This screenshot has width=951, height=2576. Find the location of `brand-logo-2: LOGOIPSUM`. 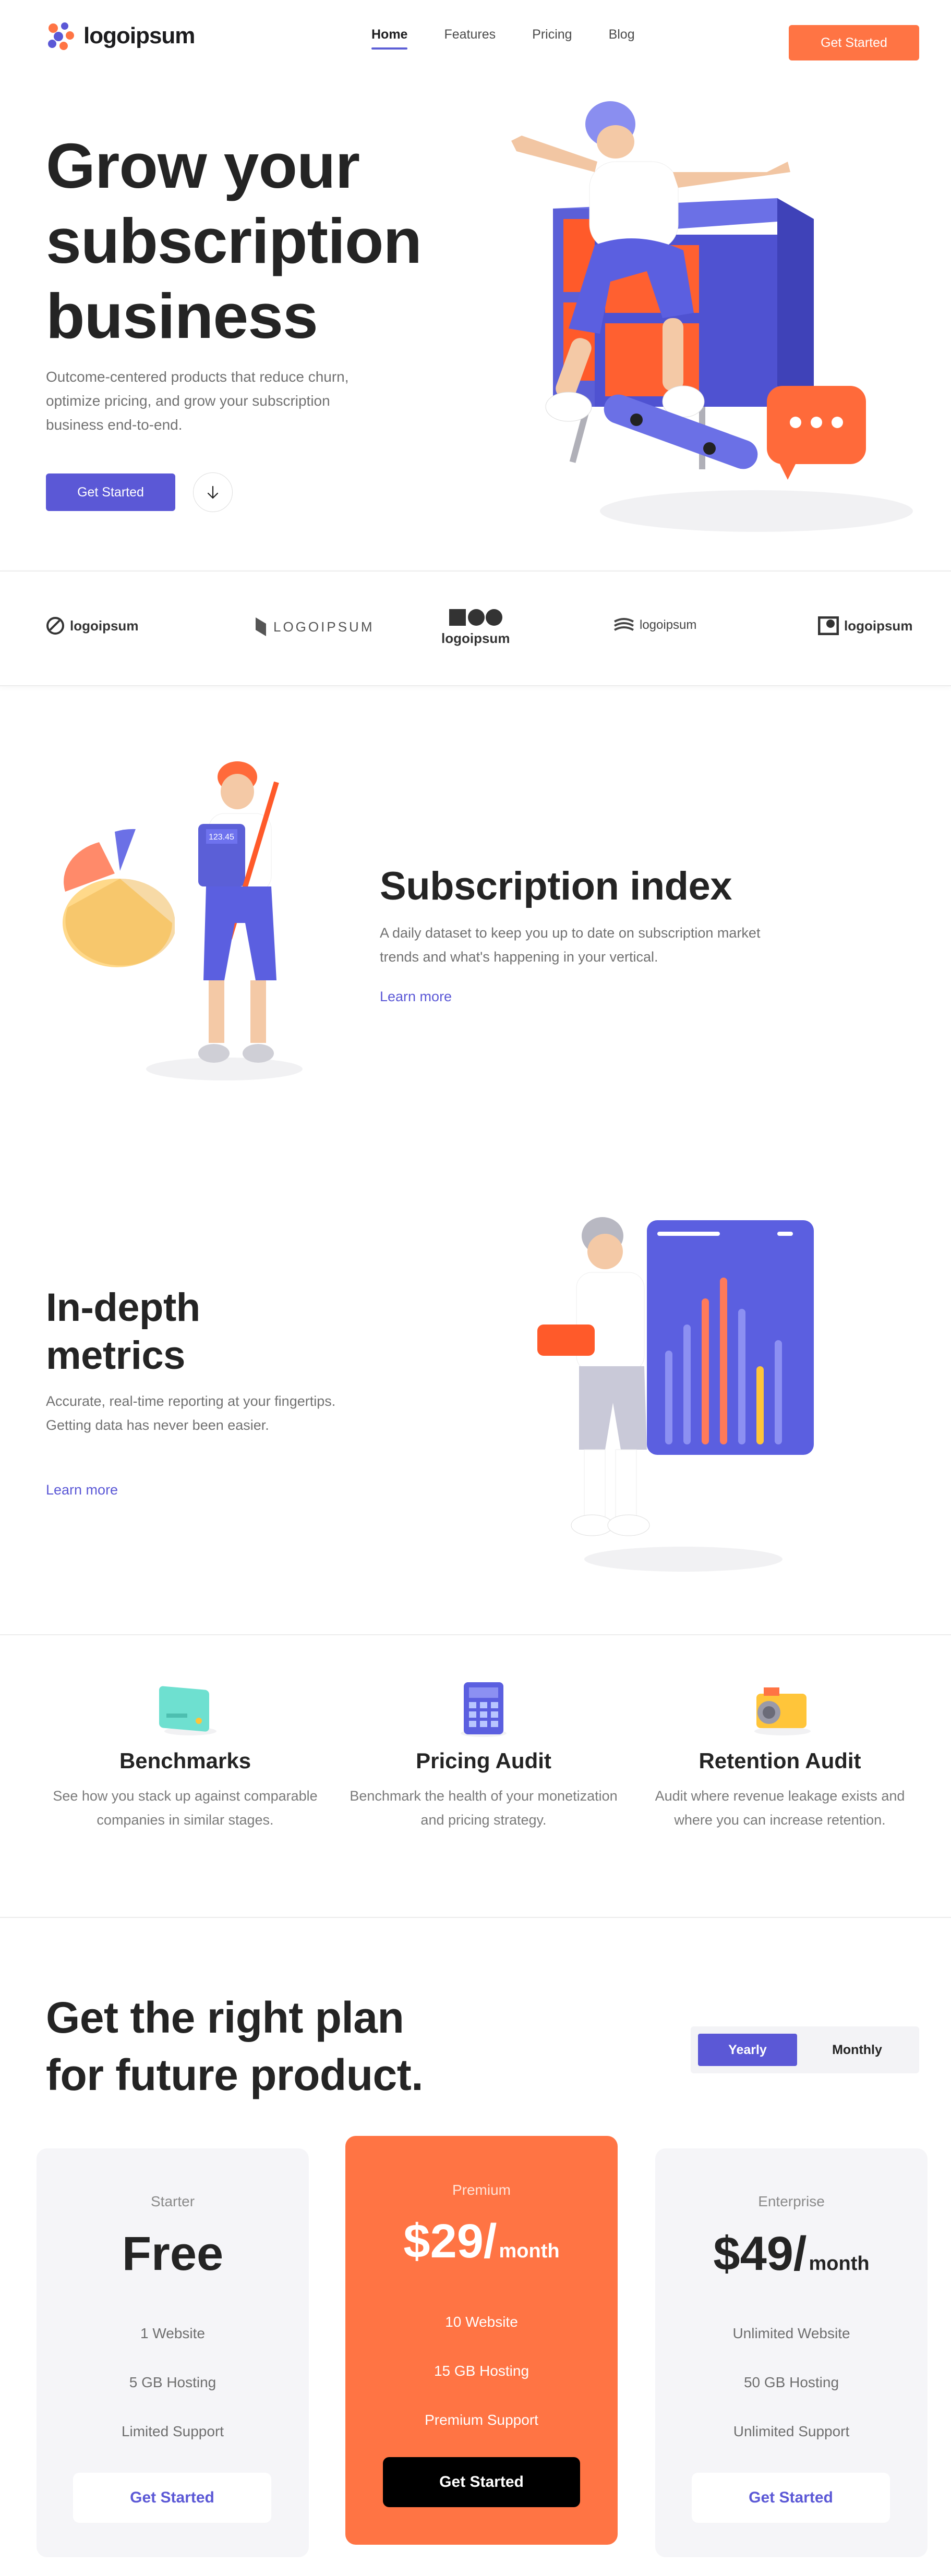

brand-logo-2: LOGOIPSUM is located at coordinates (314, 626).